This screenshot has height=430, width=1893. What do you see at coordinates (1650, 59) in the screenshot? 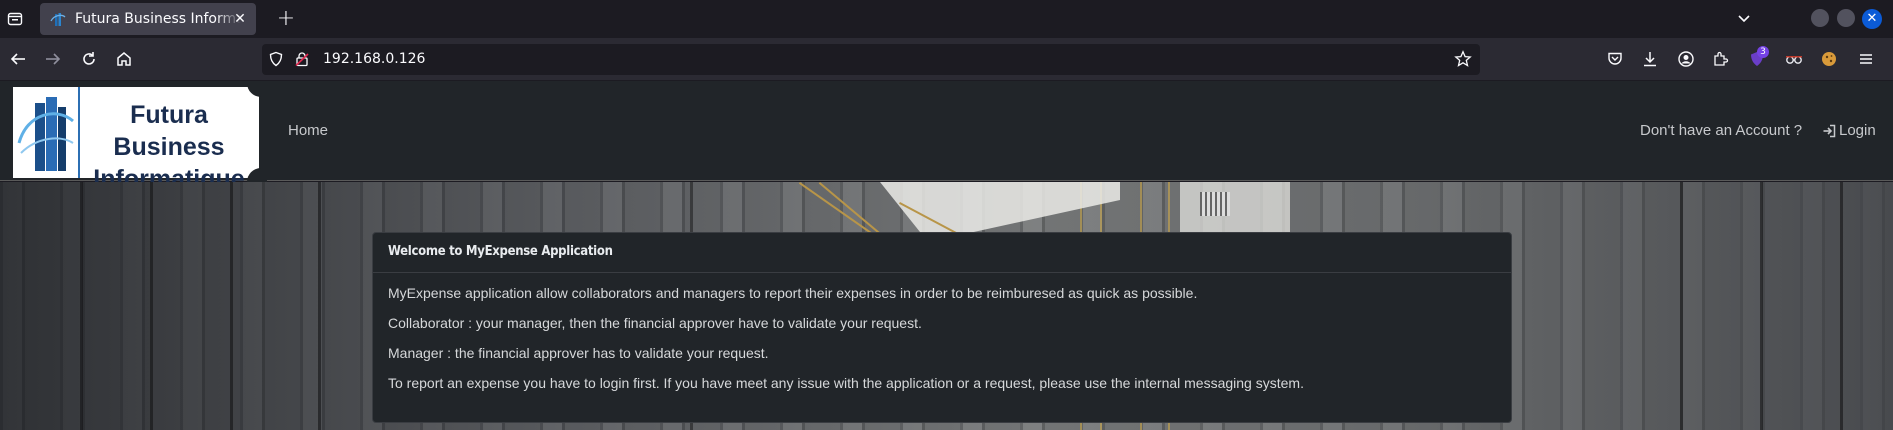
I see `download-icon` at bounding box center [1650, 59].